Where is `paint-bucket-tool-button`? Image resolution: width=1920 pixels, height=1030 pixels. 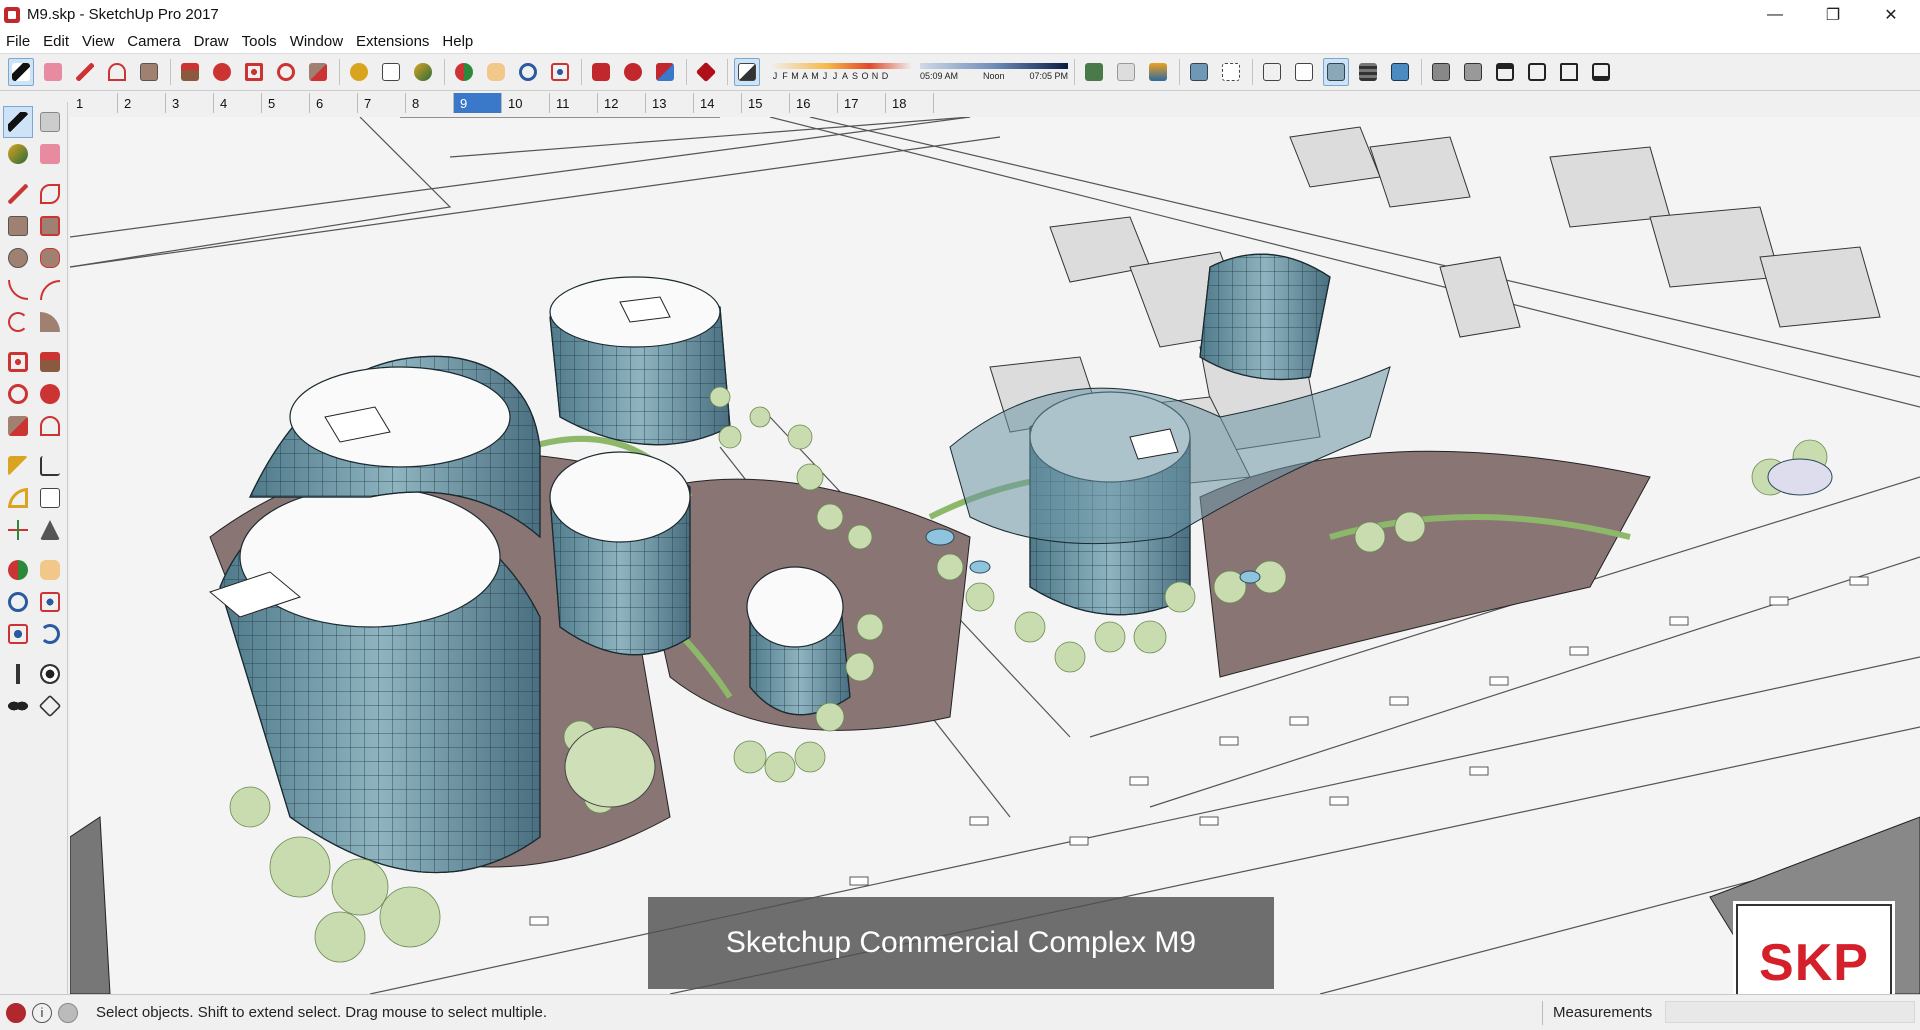
paint-bucket-tool-button is located at coordinates (423, 72).